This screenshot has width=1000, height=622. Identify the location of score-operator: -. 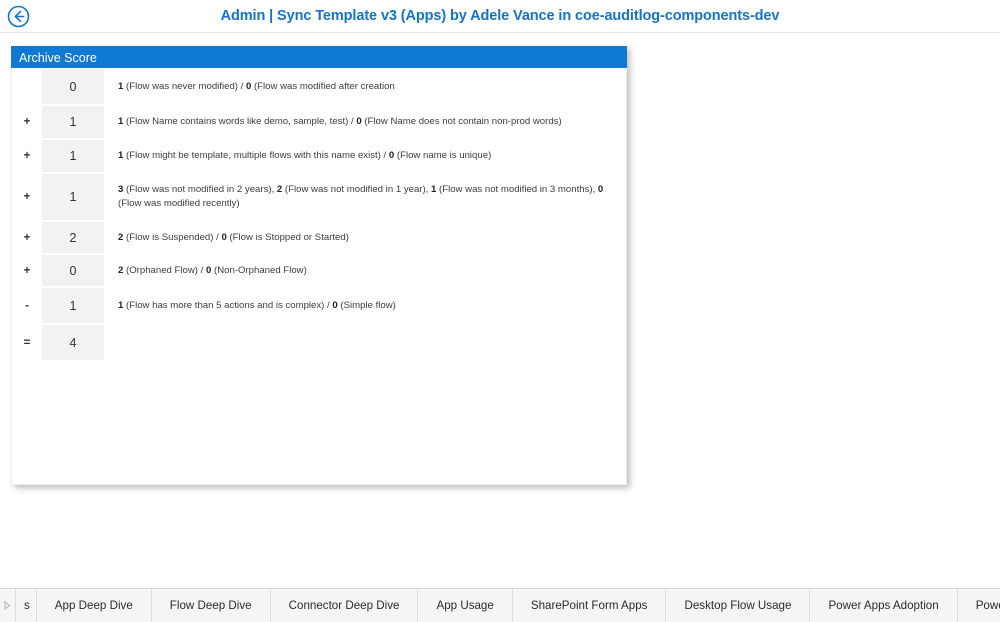
(27, 305).